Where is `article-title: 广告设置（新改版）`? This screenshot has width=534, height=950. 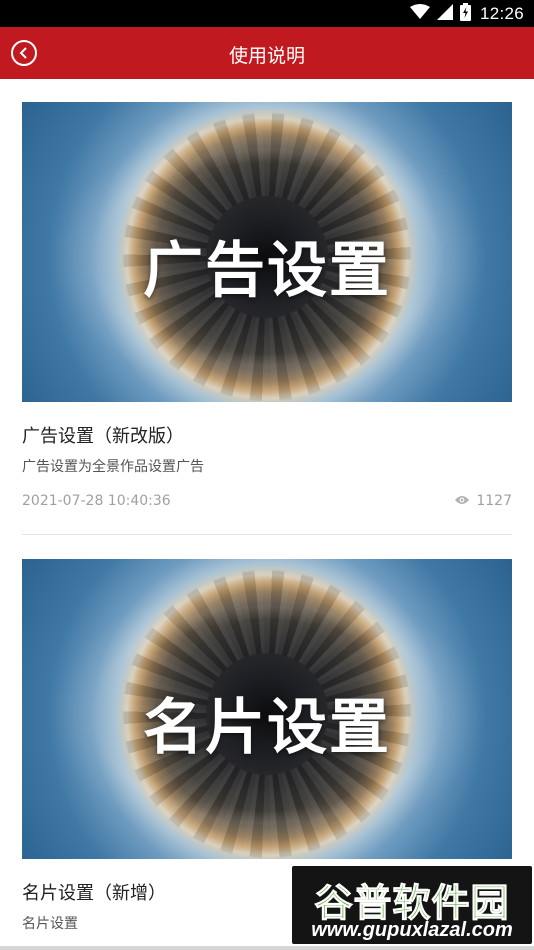 article-title: 广告设置（新改版） is located at coordinates (267, 434).